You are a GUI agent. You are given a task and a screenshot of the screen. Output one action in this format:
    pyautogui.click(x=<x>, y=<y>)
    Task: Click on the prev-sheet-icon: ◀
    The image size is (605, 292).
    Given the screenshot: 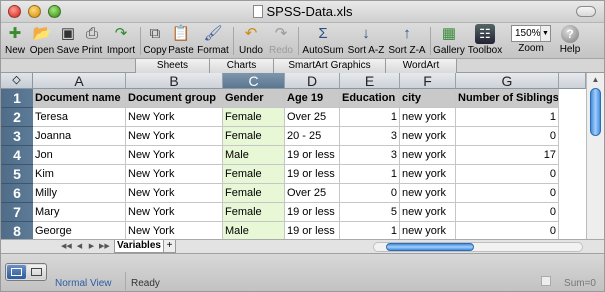 What is the action you would take?
    pyautogui.click(x=79, y=246)
    